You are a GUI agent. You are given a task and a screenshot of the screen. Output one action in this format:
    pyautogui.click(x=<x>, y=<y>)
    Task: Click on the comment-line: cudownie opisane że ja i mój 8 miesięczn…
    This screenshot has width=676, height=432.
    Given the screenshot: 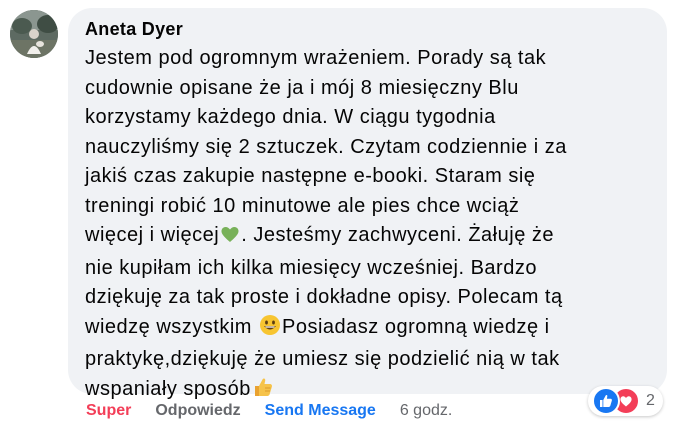 What is the action you would take?
    pyautogui.click(x=302, y=87)
    